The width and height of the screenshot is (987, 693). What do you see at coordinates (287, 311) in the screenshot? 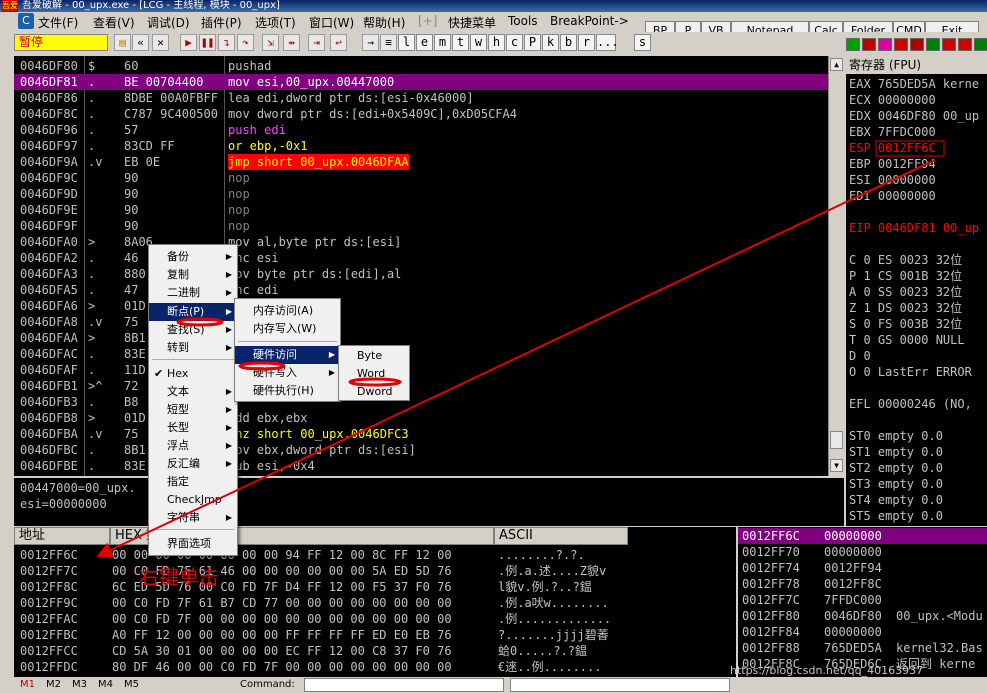
I see `memory-access-breakpoint: 内存访问(A)` at bounding box center [287, 311].